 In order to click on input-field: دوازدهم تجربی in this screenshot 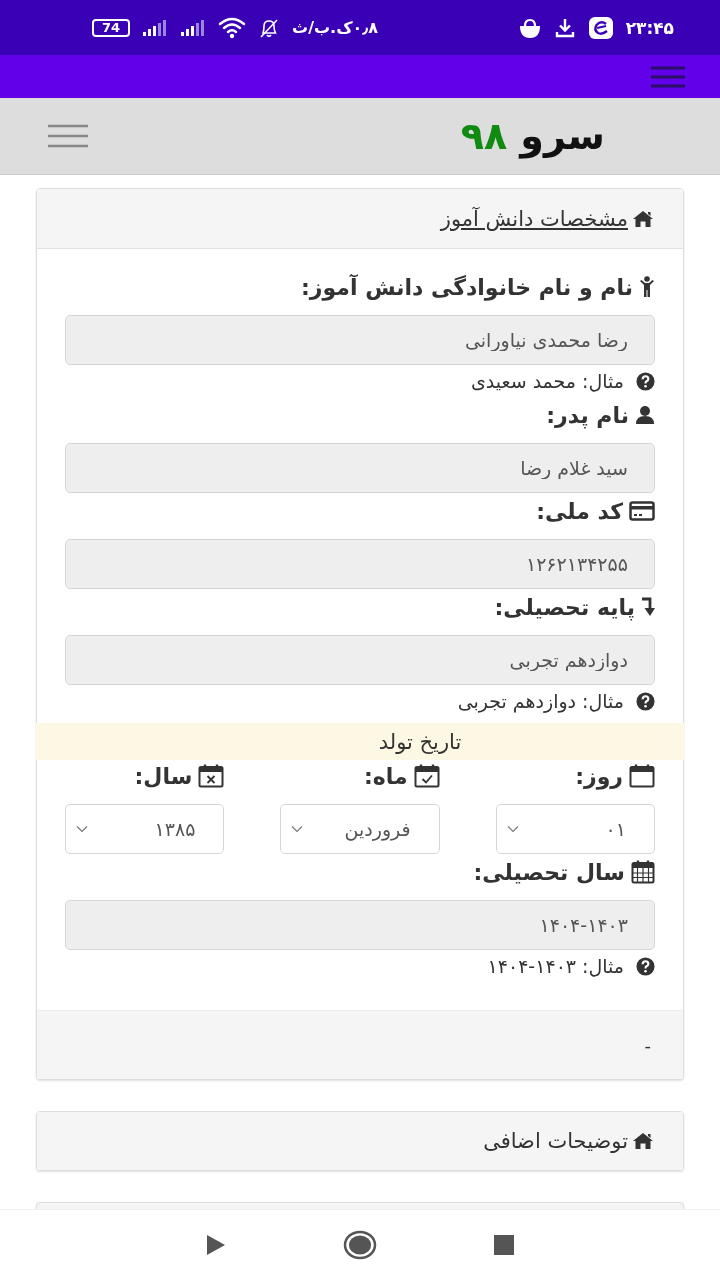, I will do `click(360, 660)`.